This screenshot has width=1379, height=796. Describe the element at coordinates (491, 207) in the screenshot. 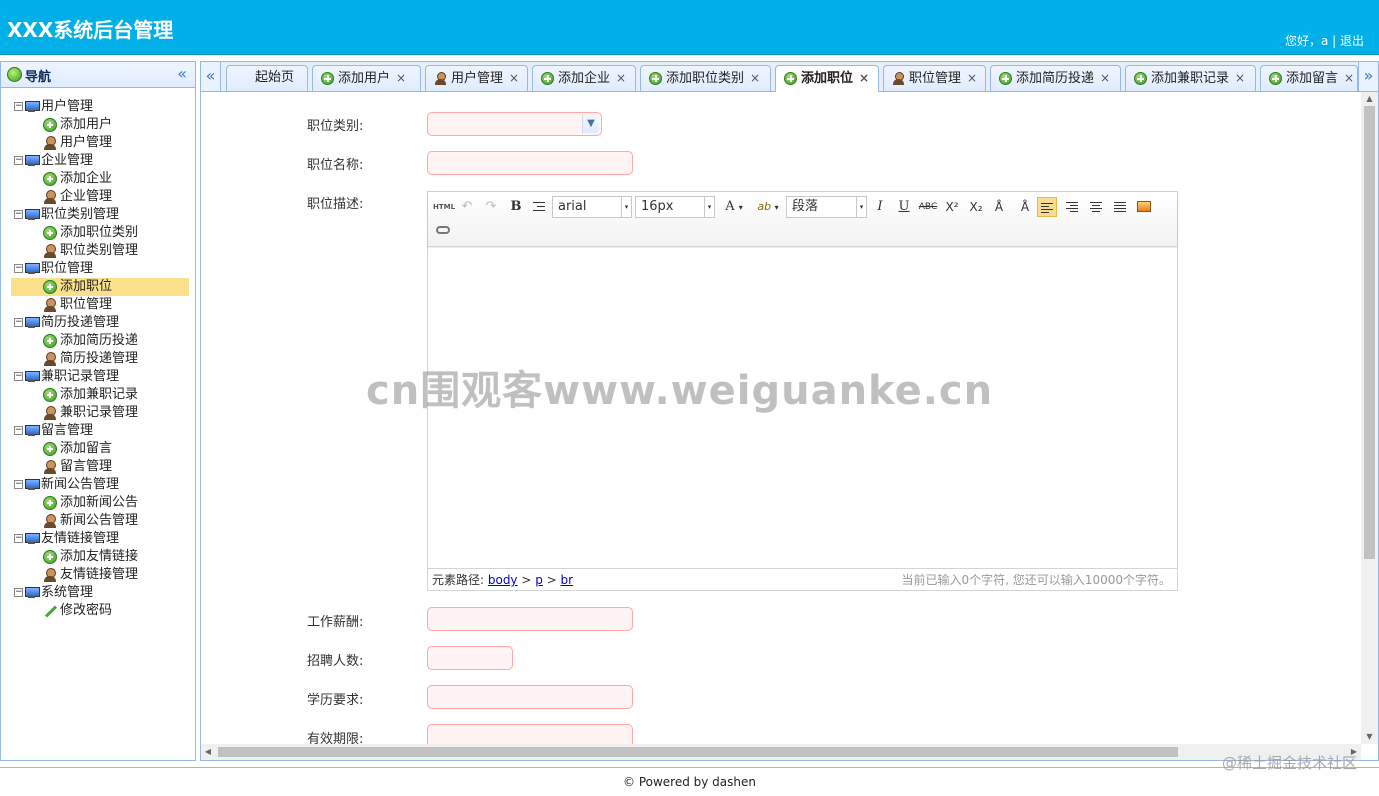

I see `redo-button: ↷` at that location.